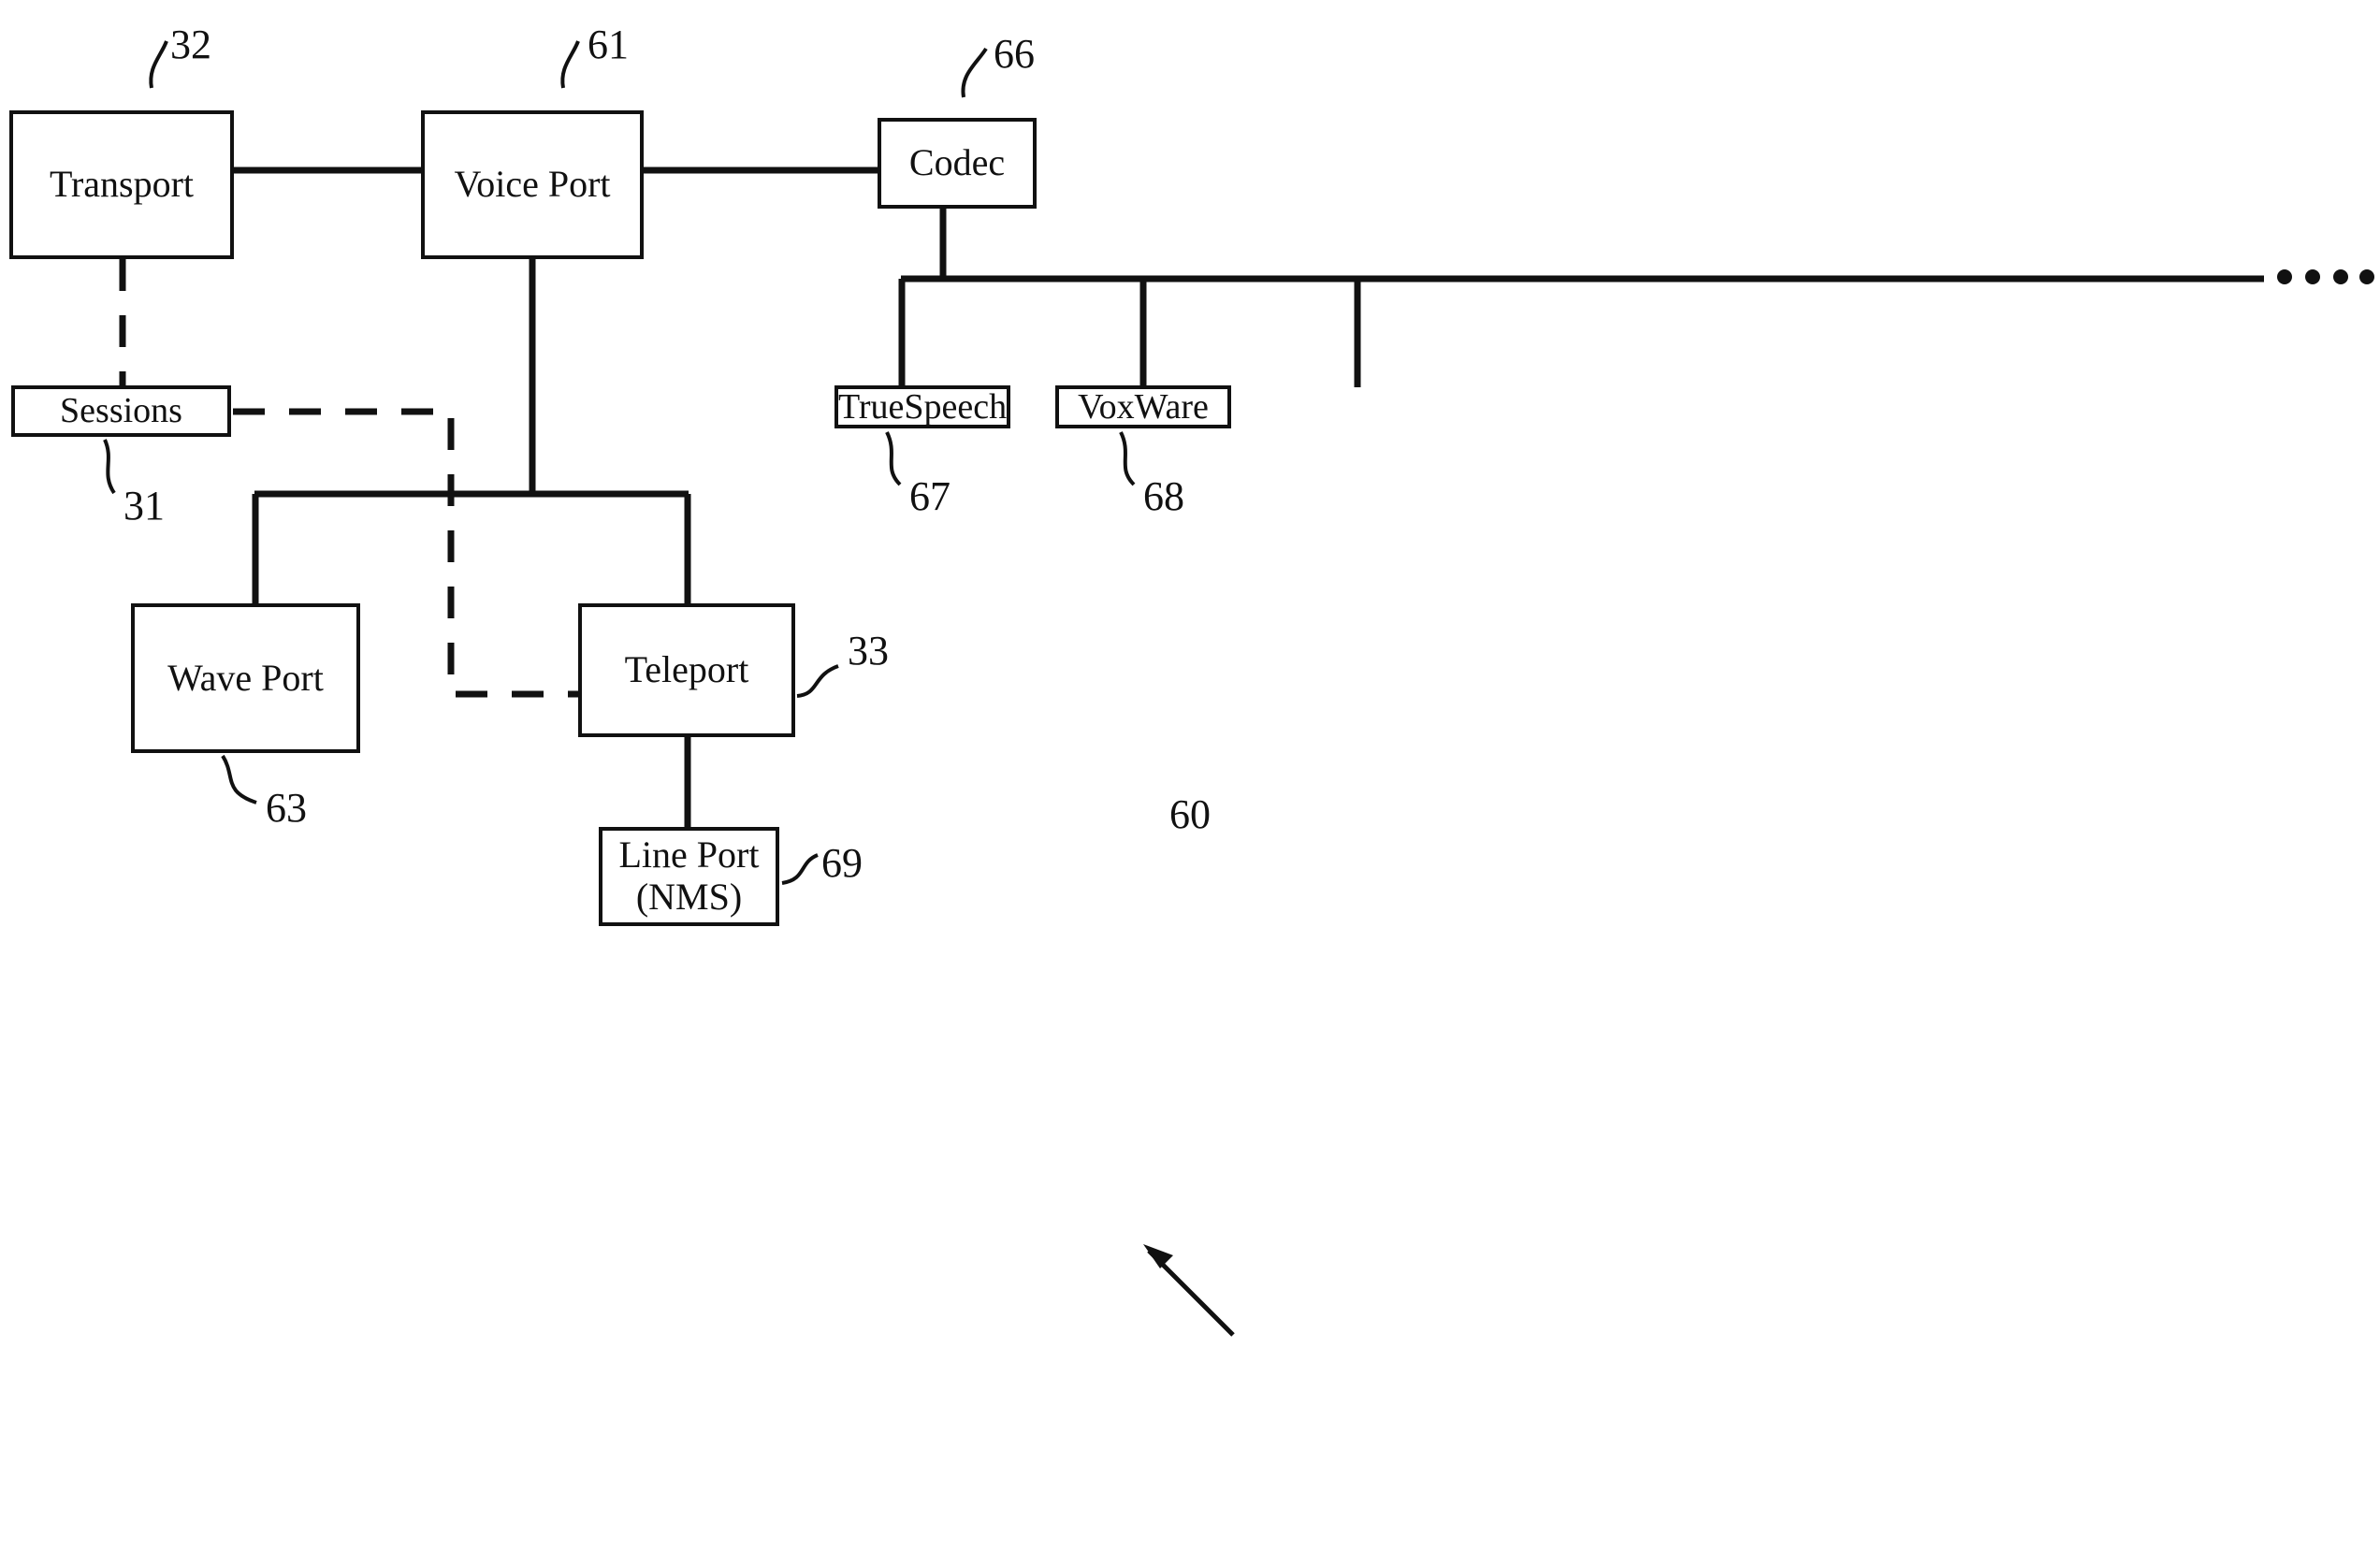 This screenshot has width=2380, height=1565. I want to click on node-voice-port: Voice Port, so click(532, 184).